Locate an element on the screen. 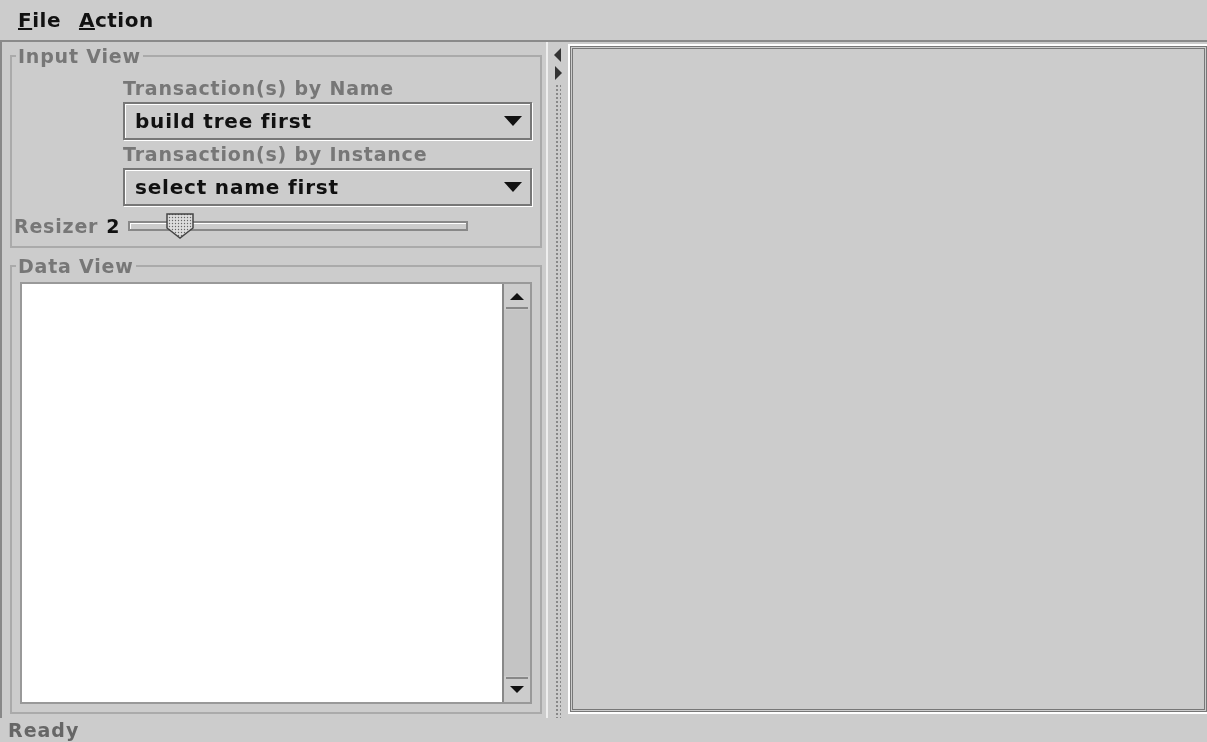 The image size is (1207, 742). scroll-up-icon is located at coordinates (517, 297).